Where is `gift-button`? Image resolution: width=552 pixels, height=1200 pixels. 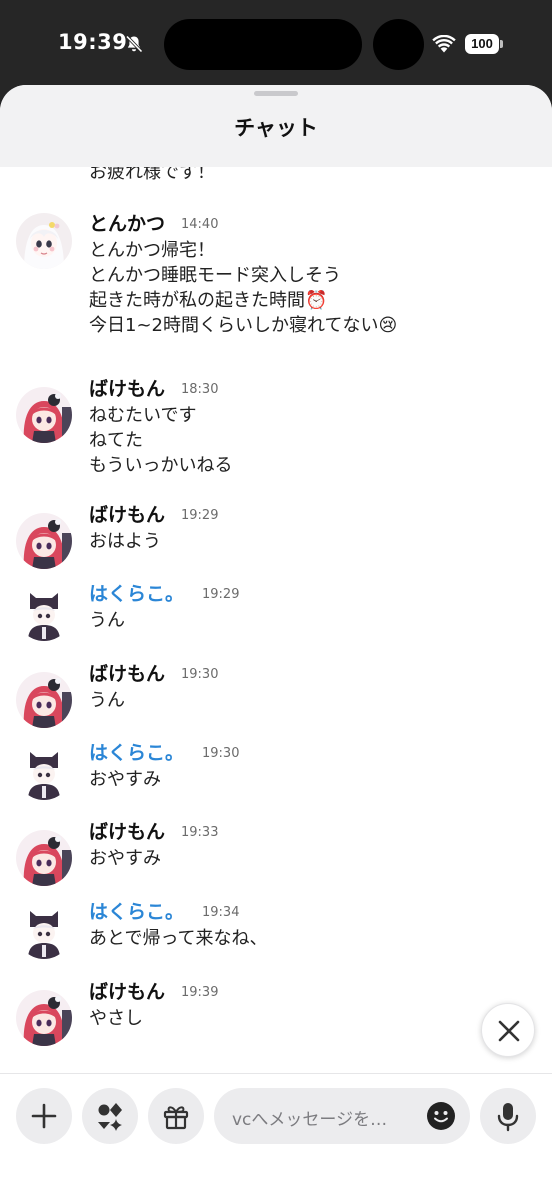
gift-button is located at coordinates (176, 1116).